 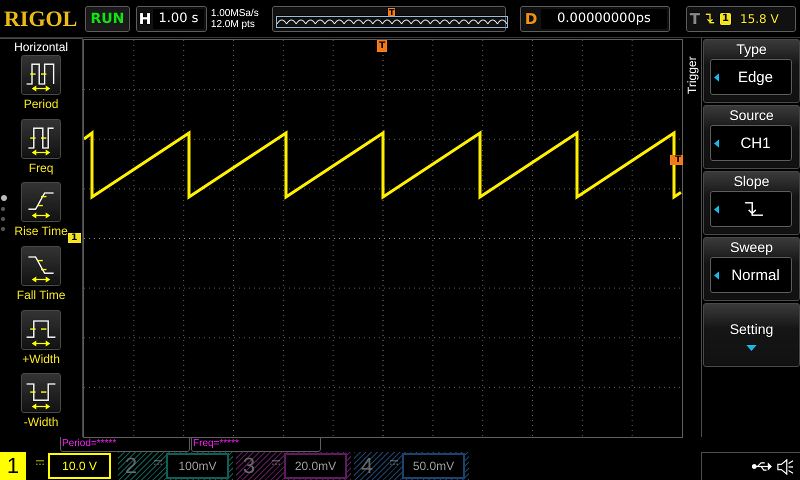 What do you see at coordinates (785, 466) in the screenshot?
I see `speaker-icon` at bounding box center [785, 466].